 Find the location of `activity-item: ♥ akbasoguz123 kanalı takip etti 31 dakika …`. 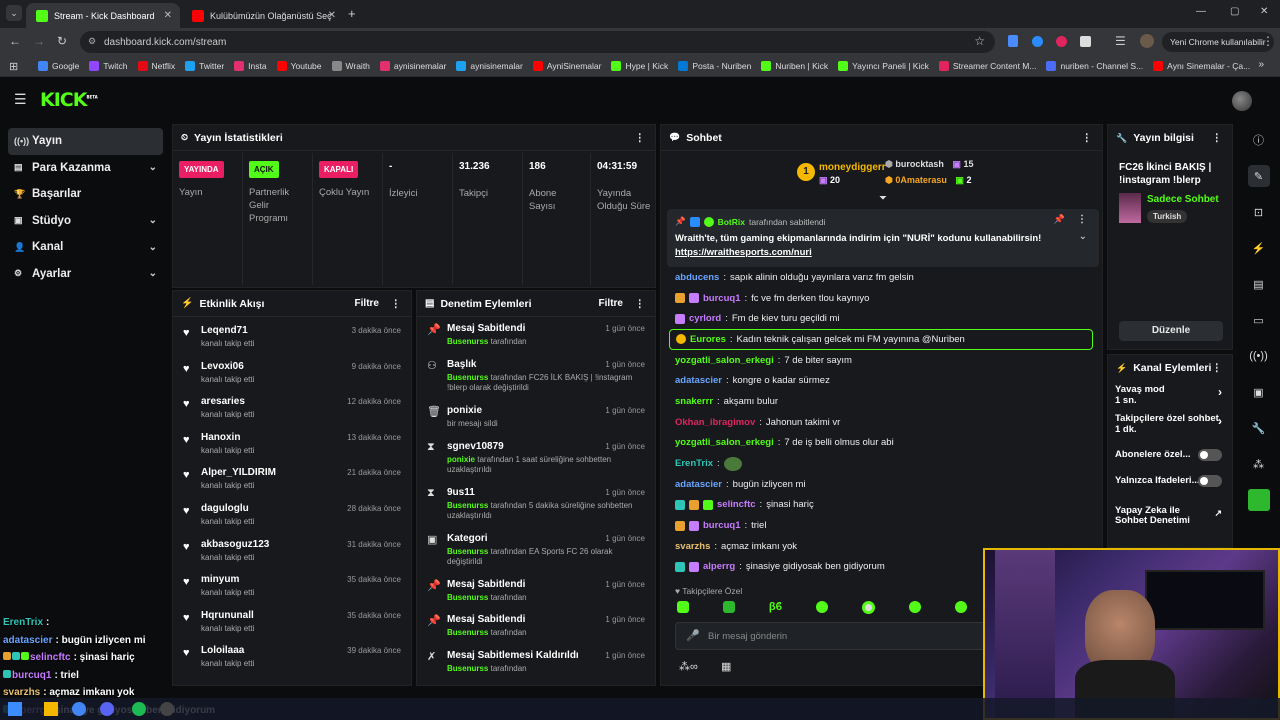

activity-item: ♥ akbasoguz123 kanalı takip etti 31 dakika … is located at coordinates (292, 551).